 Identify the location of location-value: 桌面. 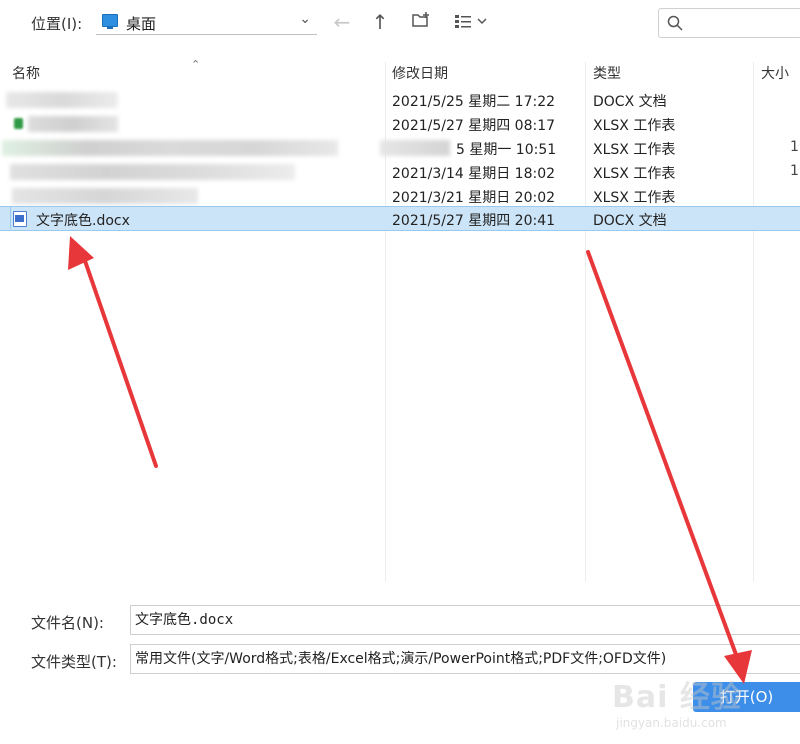
(141, 24).